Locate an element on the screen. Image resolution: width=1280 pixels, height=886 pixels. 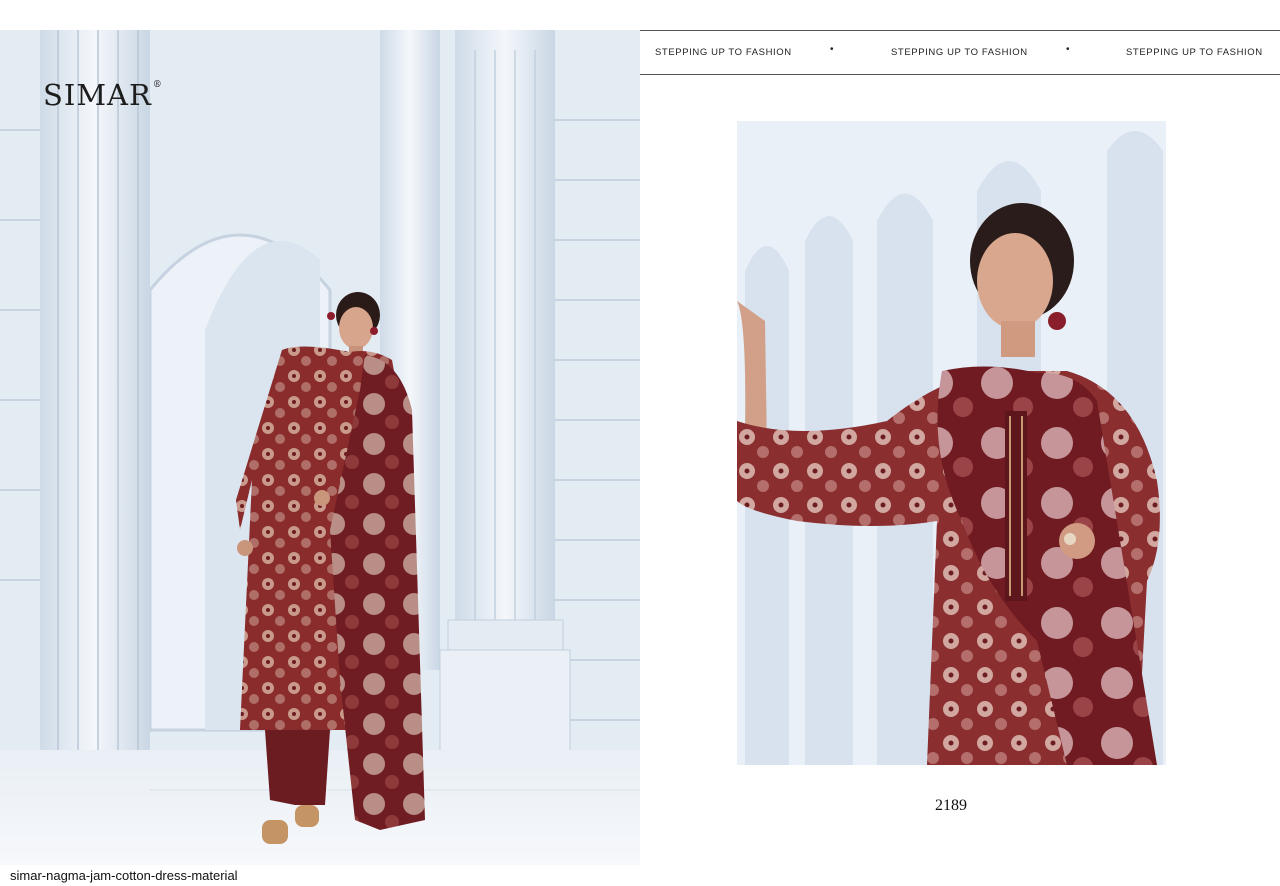
banner-top-rule is located at coordinates (960, 30).